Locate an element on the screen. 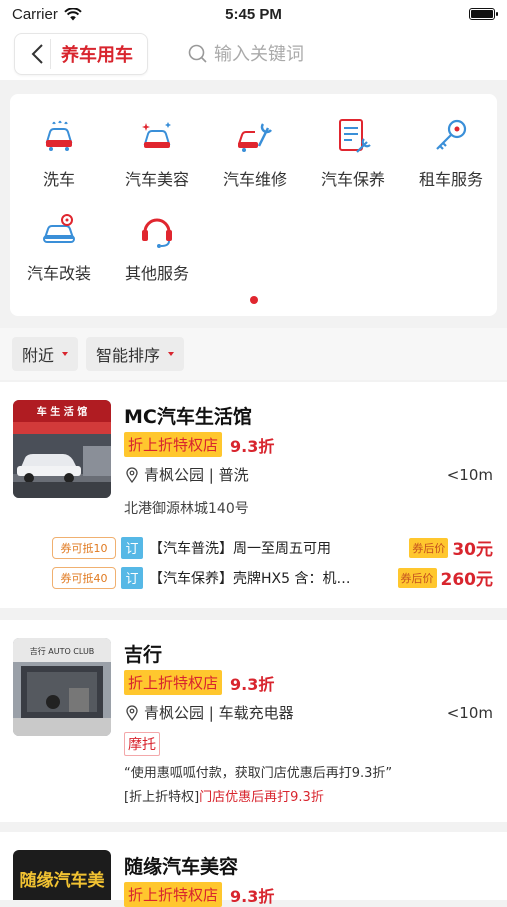 This screenshot has height=907, width=507. carrier-label: Carrier is located at coordinates (35, 14).